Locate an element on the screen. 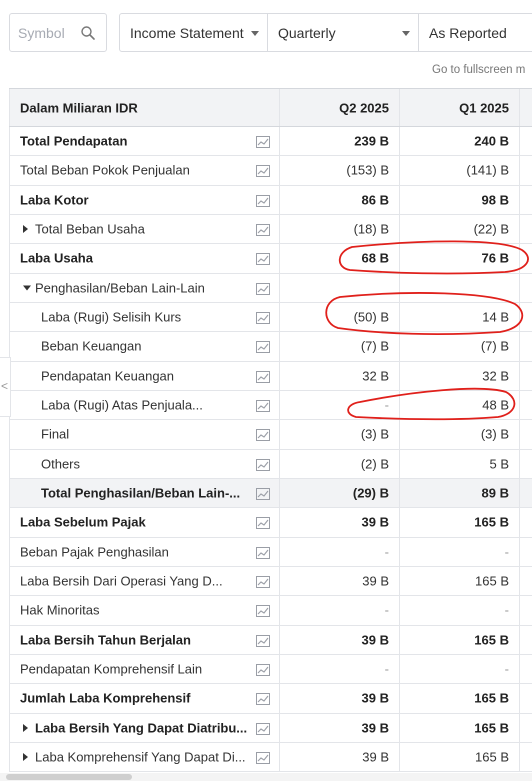  row-label: Hak Minoritas is located at coordinates (60, 610).